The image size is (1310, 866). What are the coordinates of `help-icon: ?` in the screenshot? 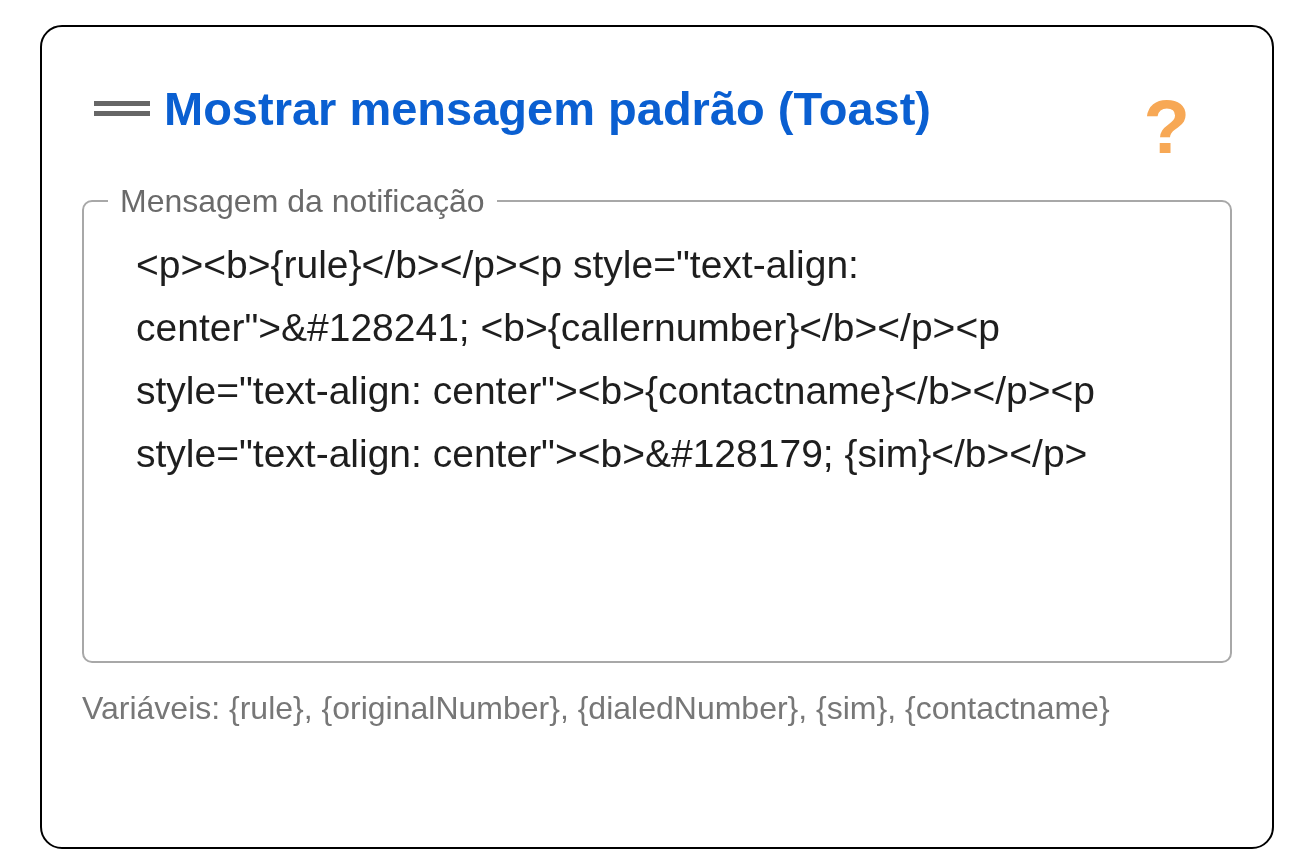 It's located at (1166, 127).